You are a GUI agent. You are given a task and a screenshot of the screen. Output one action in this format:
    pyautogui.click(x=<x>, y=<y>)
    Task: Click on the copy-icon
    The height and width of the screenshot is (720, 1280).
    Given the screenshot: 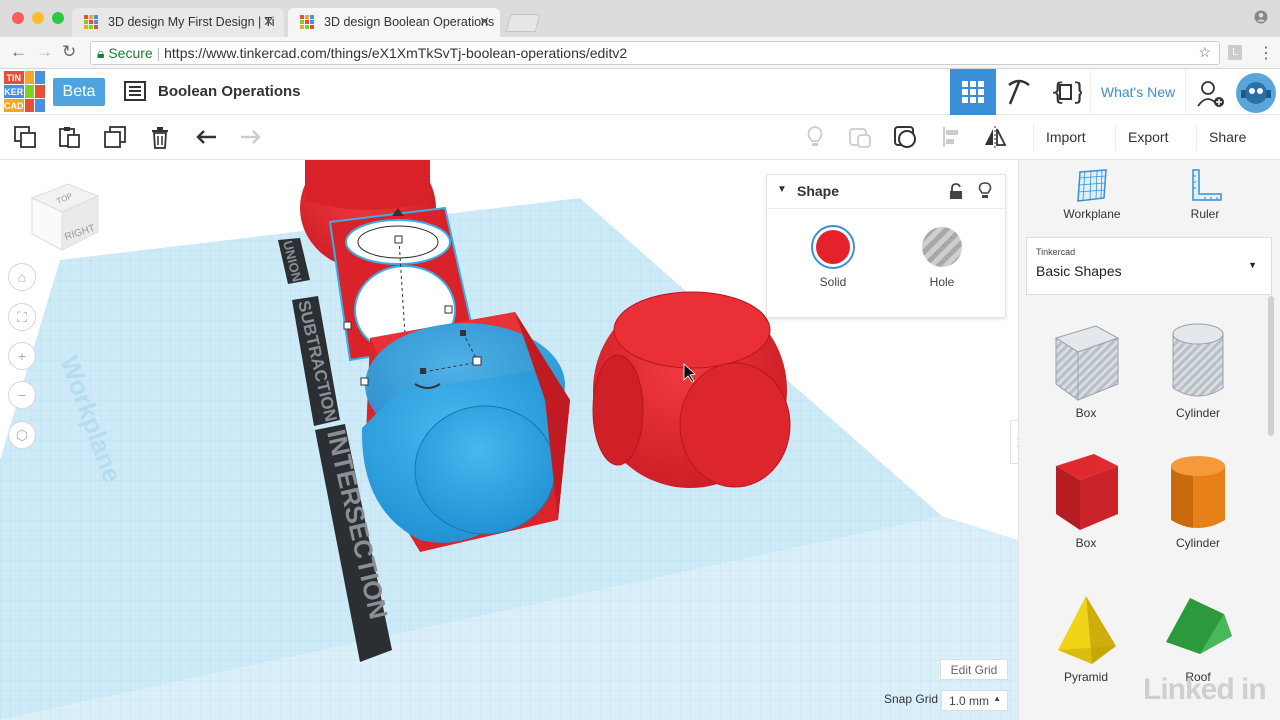 What is the action you would take?
    pyautogui.click(x=25, y=137)
    